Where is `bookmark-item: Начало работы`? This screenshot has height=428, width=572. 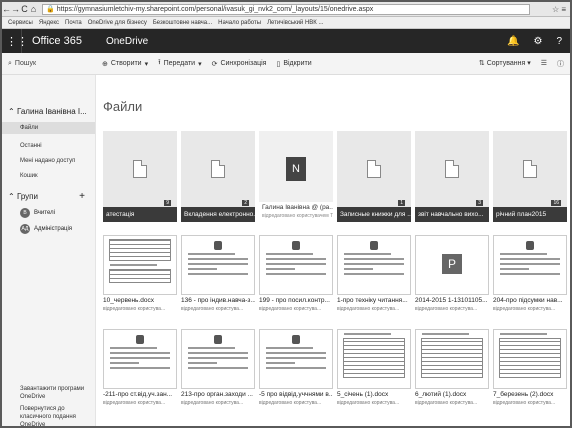
bookmark-item: Начало работы is located at coordinates (239, 23).